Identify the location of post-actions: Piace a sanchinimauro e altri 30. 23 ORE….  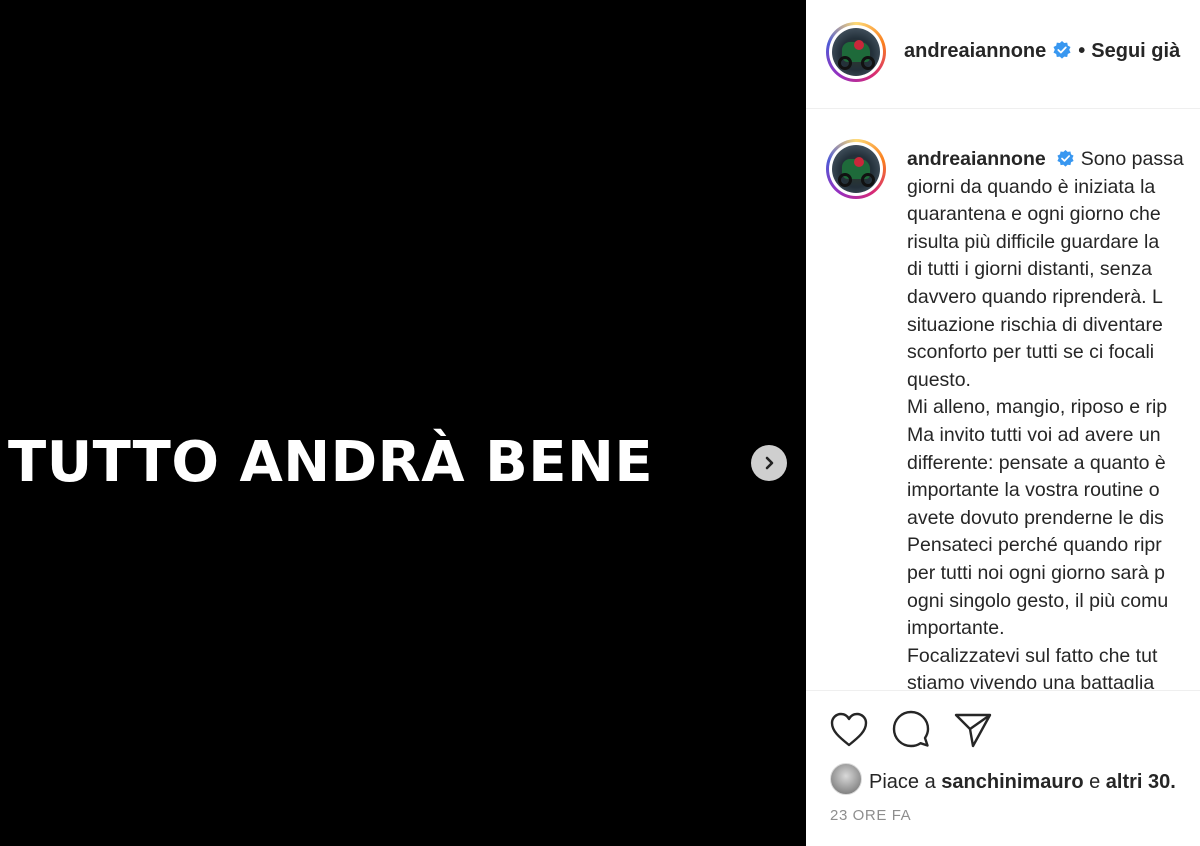
(1003, 768).